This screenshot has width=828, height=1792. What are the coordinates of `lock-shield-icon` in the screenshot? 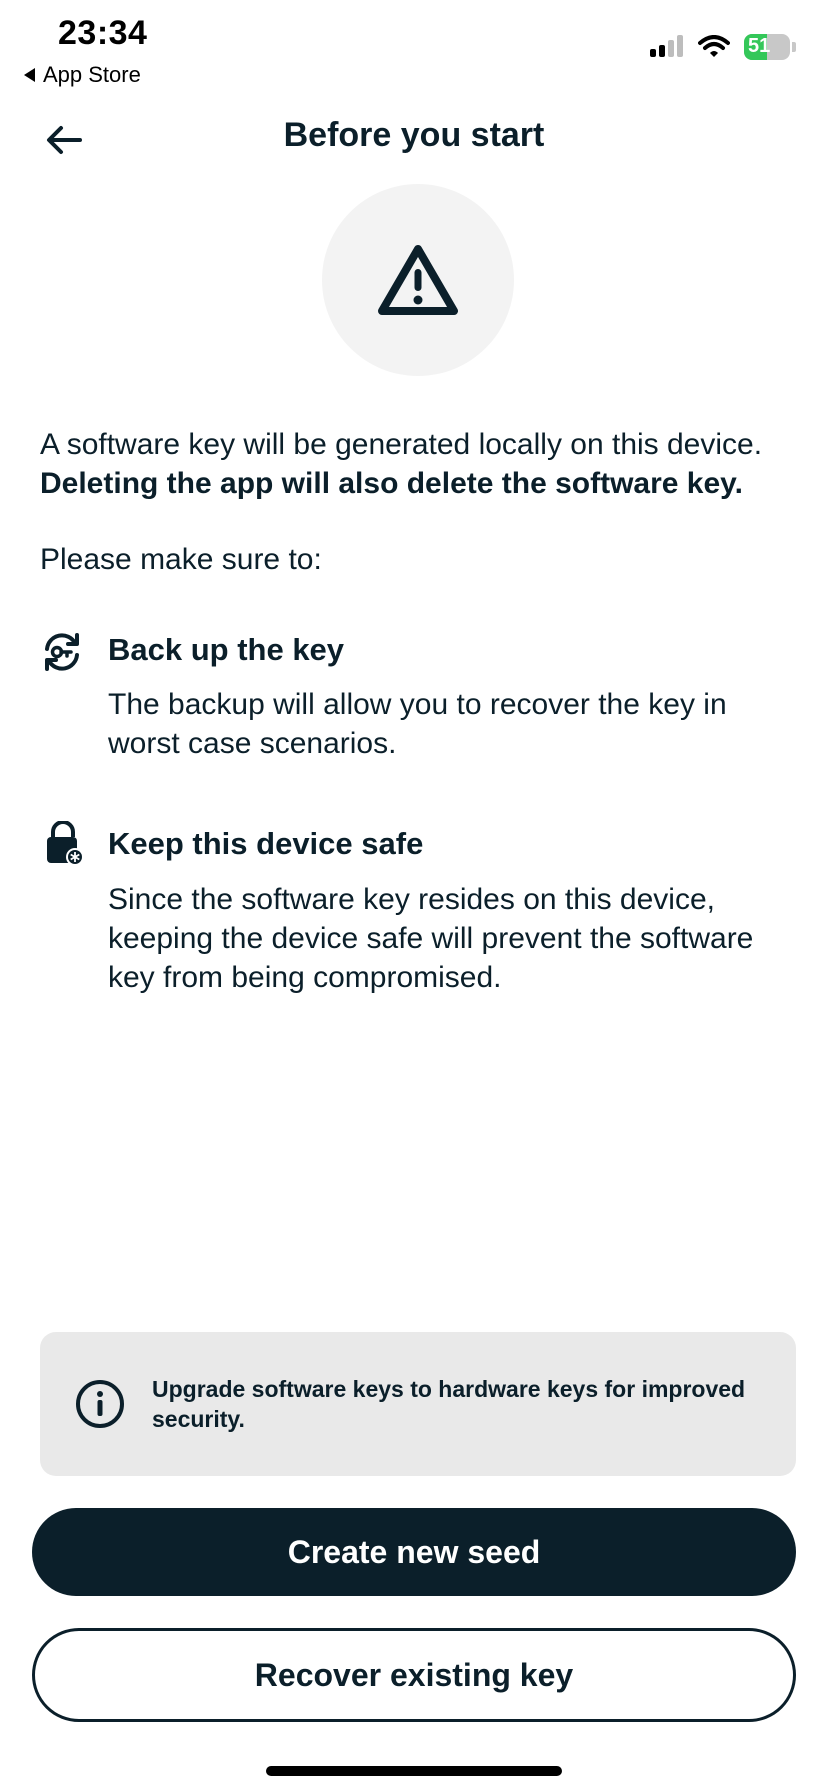 It's located at (64, 843).